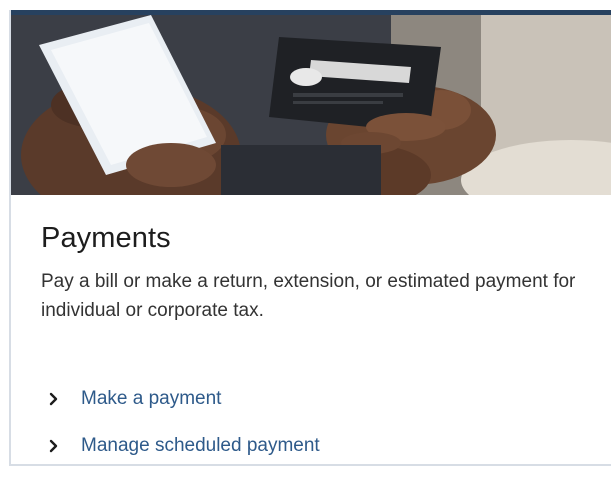 This screenshot has width=611, height=487. I want to click on payment-links-list: Make a payment Manage scheduled payment, so click(184, 419).